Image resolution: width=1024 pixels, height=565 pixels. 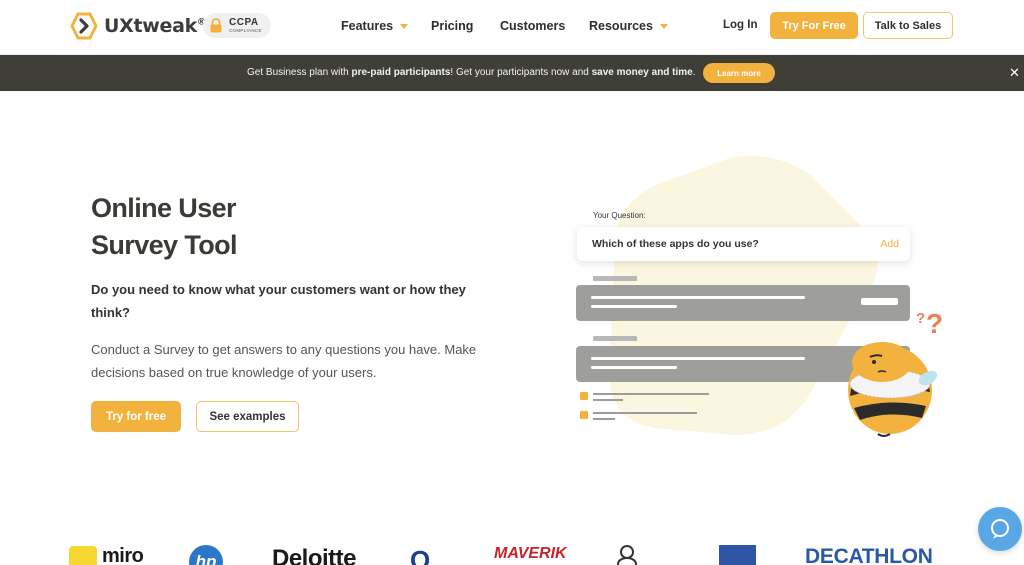 I want to click on logo-miro: miro, so click(x=106, y=555).